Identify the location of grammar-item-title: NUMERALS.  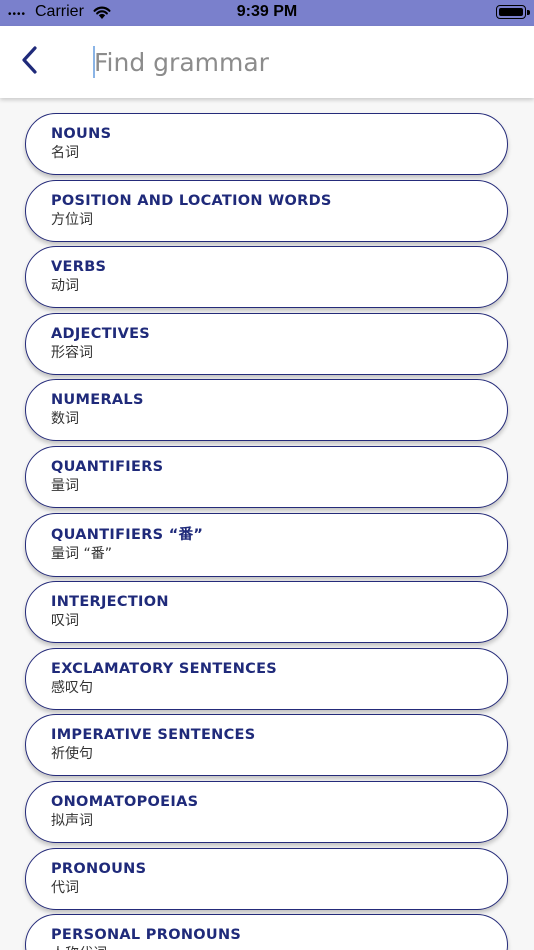
(97, 400).